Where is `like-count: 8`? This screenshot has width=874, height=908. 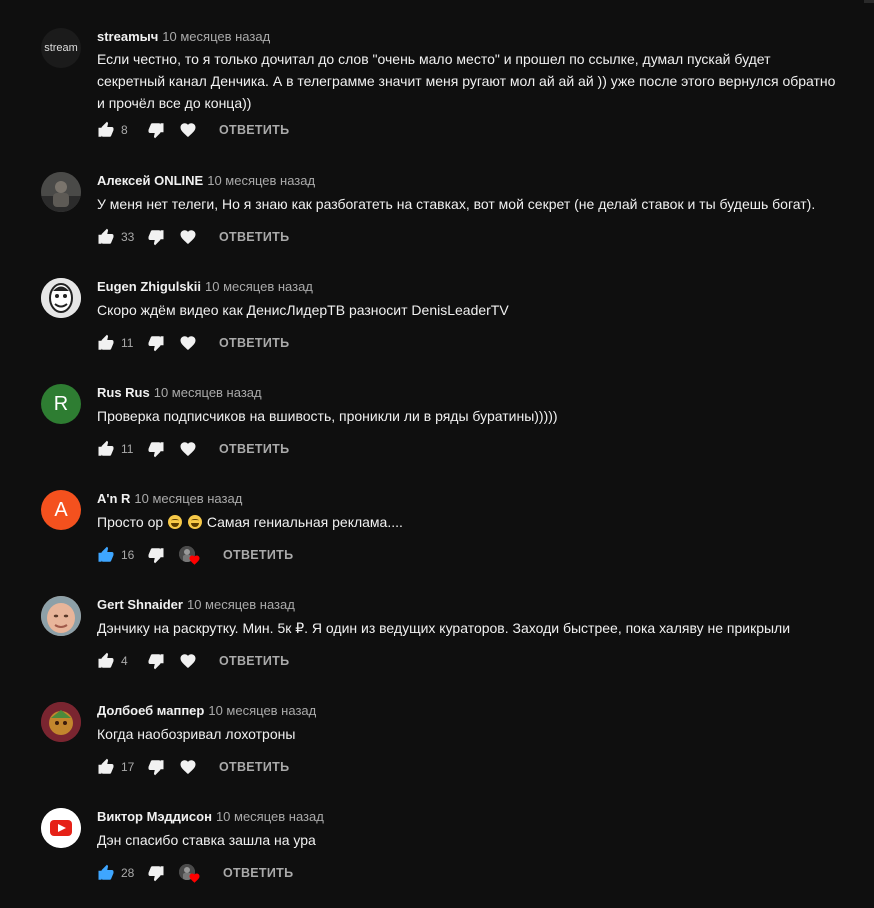 like-count: 8 is located at coordinates (124, 130).